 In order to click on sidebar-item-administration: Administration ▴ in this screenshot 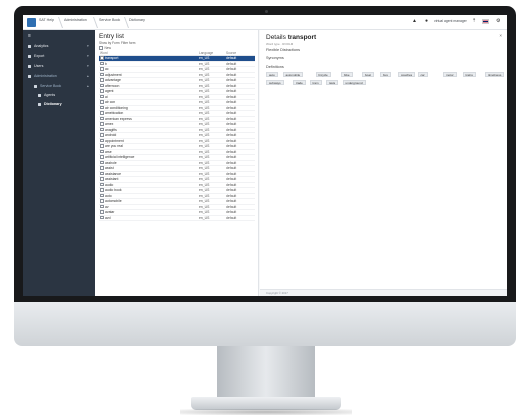, I will do `click(59, 76)`.